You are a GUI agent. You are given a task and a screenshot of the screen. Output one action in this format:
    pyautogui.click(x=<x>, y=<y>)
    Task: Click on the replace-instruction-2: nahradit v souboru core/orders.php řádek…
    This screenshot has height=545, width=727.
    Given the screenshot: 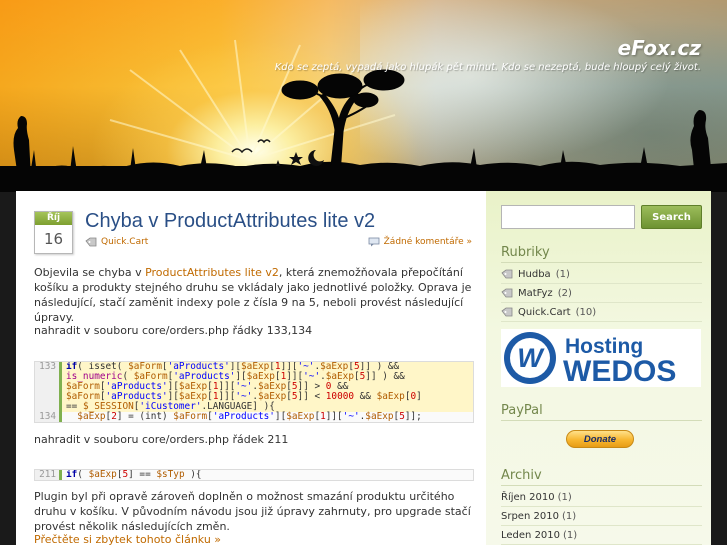 What is the action you would take?
    pyautogui.click(x=161, y=439)
    